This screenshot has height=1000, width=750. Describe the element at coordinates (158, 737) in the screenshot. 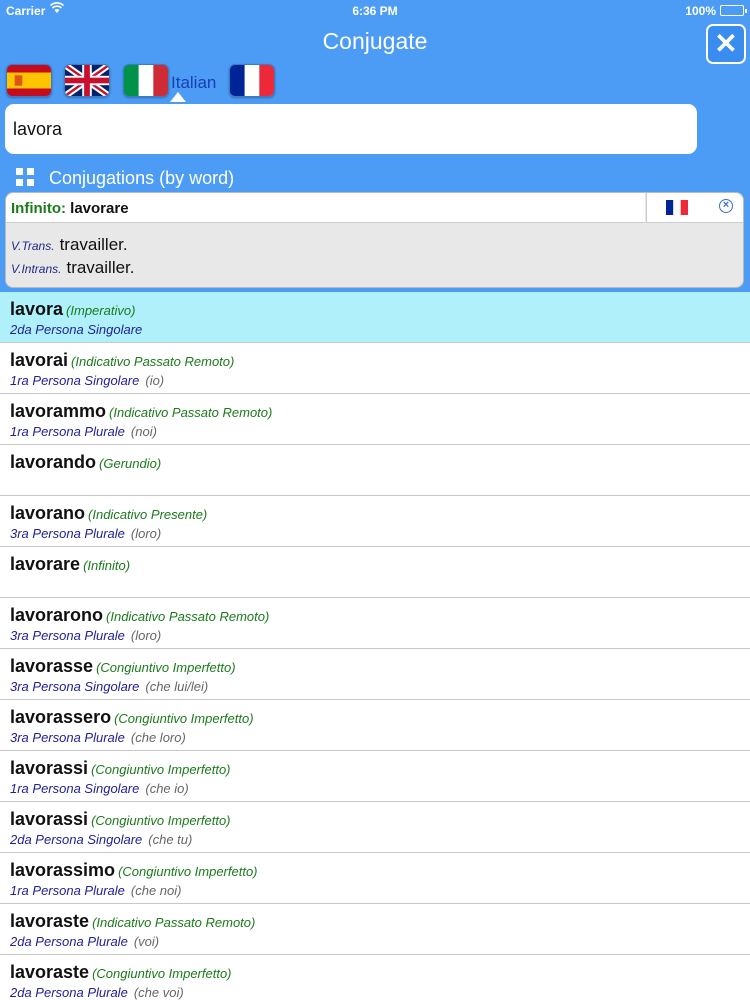

I see `pronoun-label: (che loro)` at that location.